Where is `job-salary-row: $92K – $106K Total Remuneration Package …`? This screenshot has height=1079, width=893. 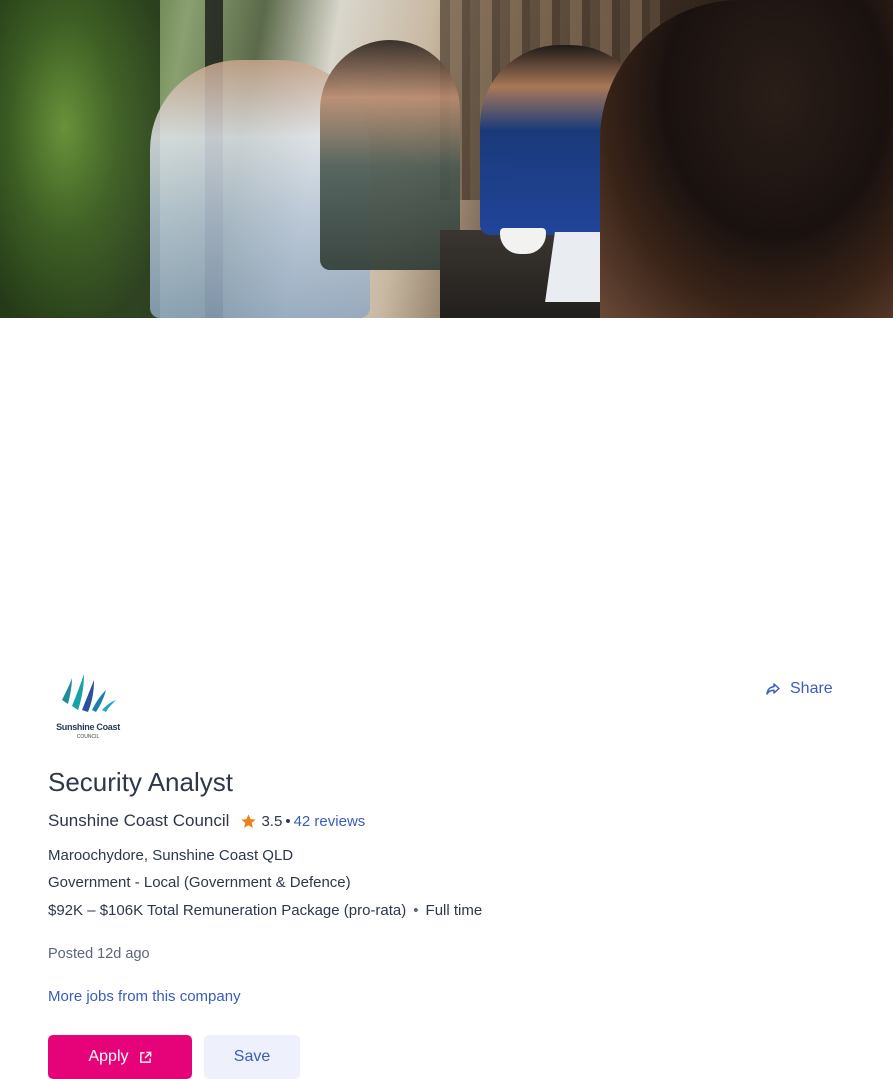 job-salary-row: $92K – $106K Total Remuneration Package … is located at coordinates (265, 910).